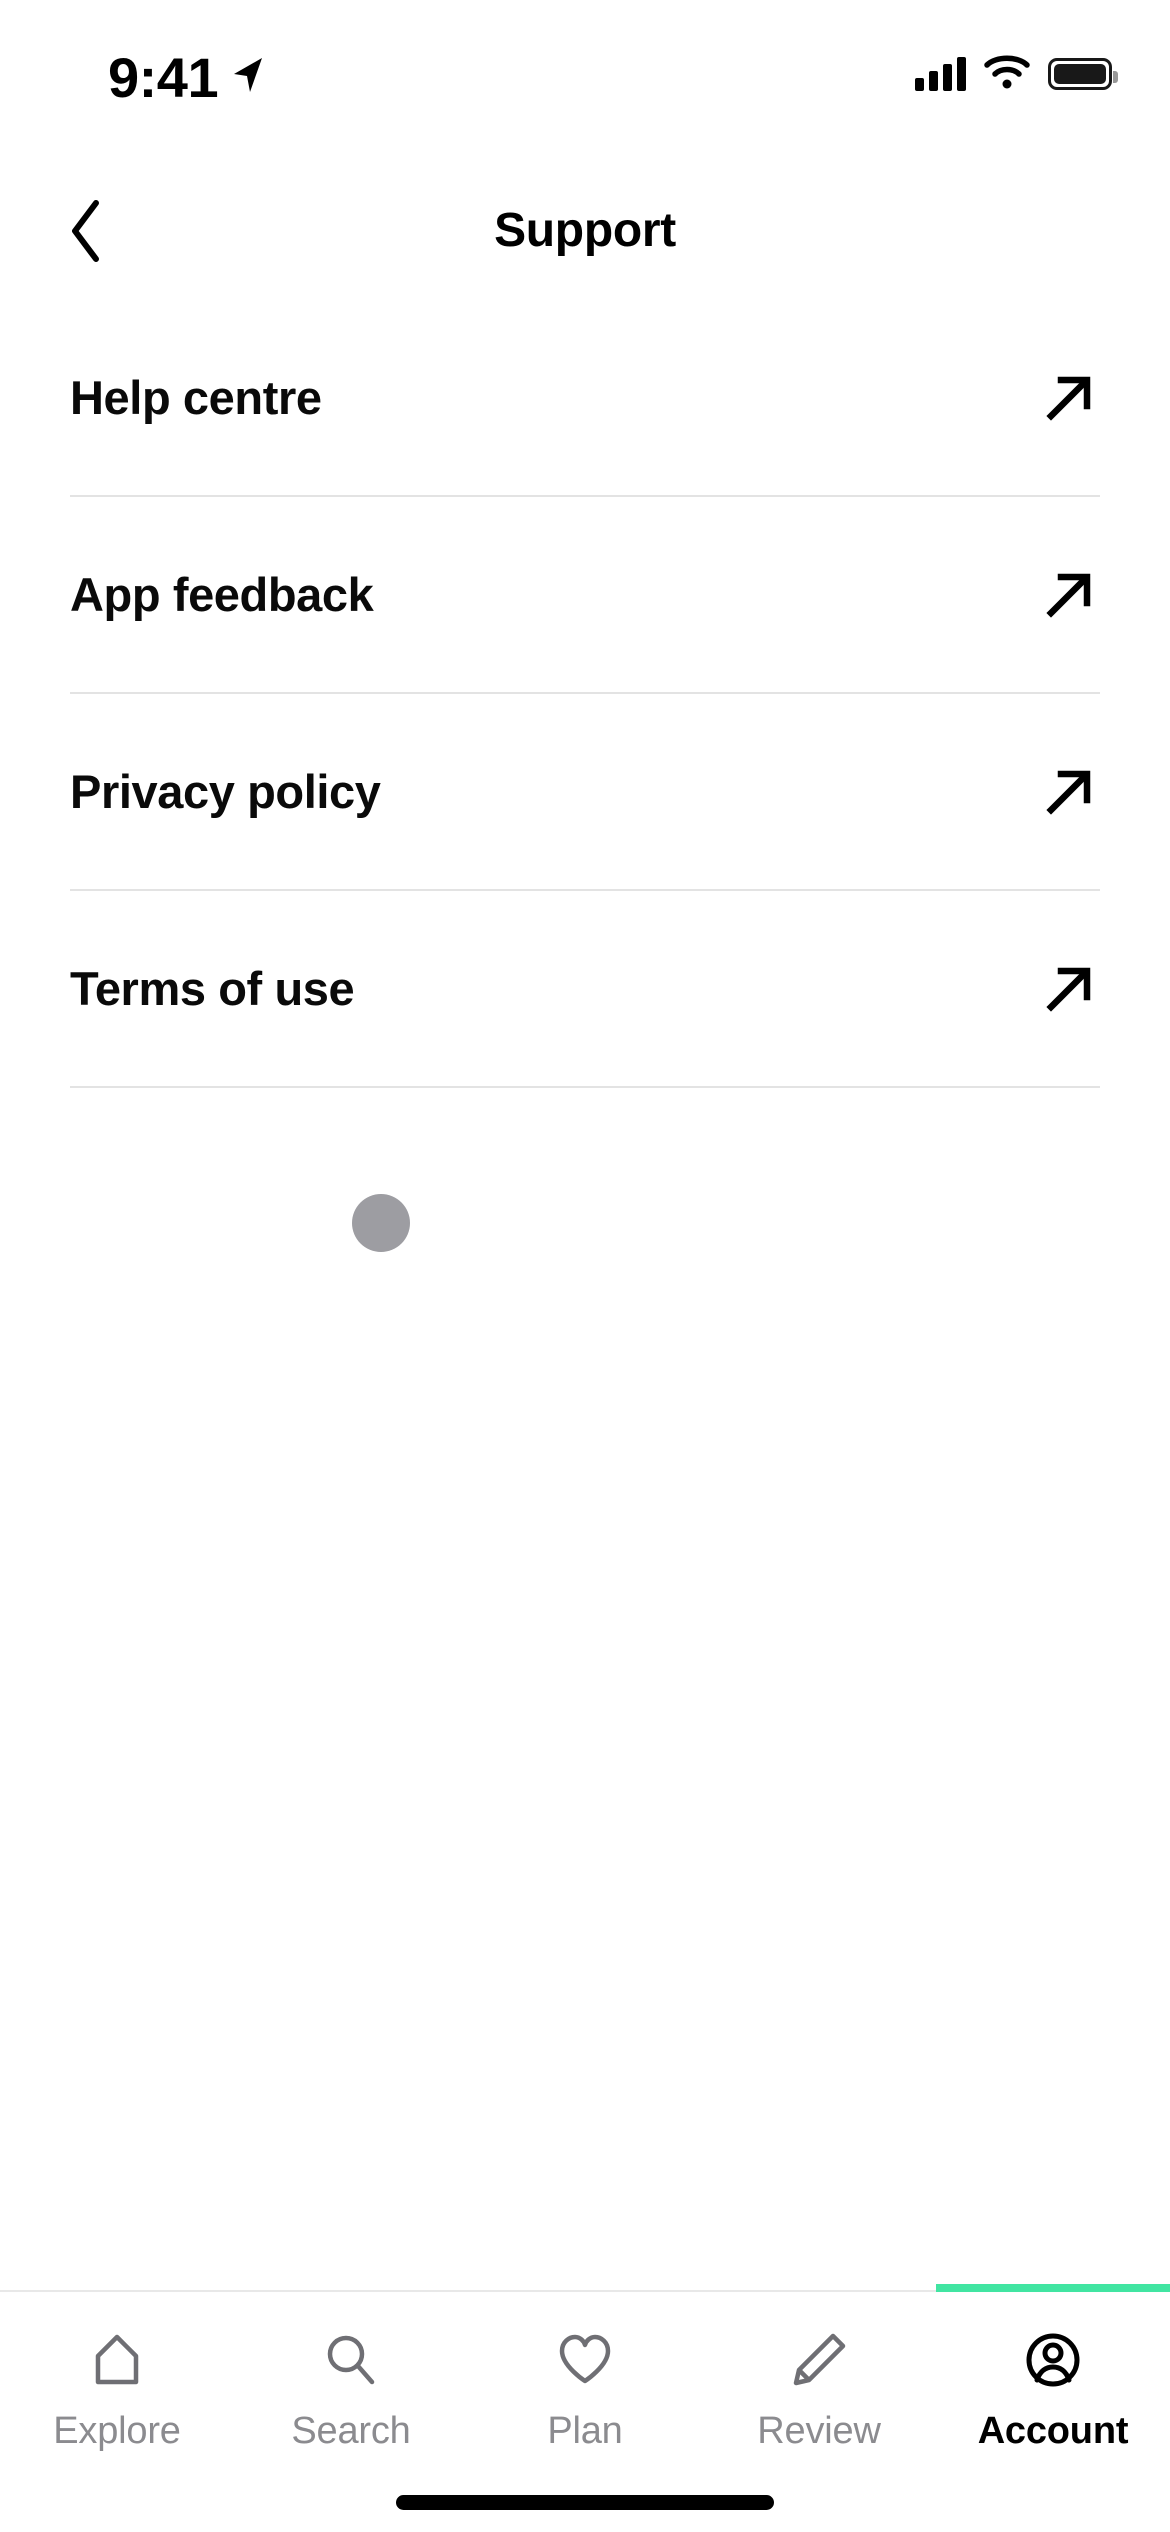 Image resolution: width=1170 pixels, height=2532 pixels. I want to click on tab-search: Search, so click(351, 2382).